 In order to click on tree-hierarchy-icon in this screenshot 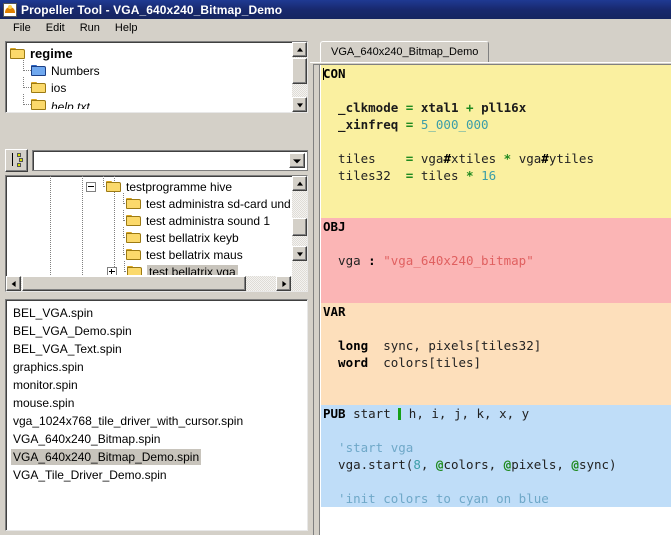, I will do `click(16, 160)`.